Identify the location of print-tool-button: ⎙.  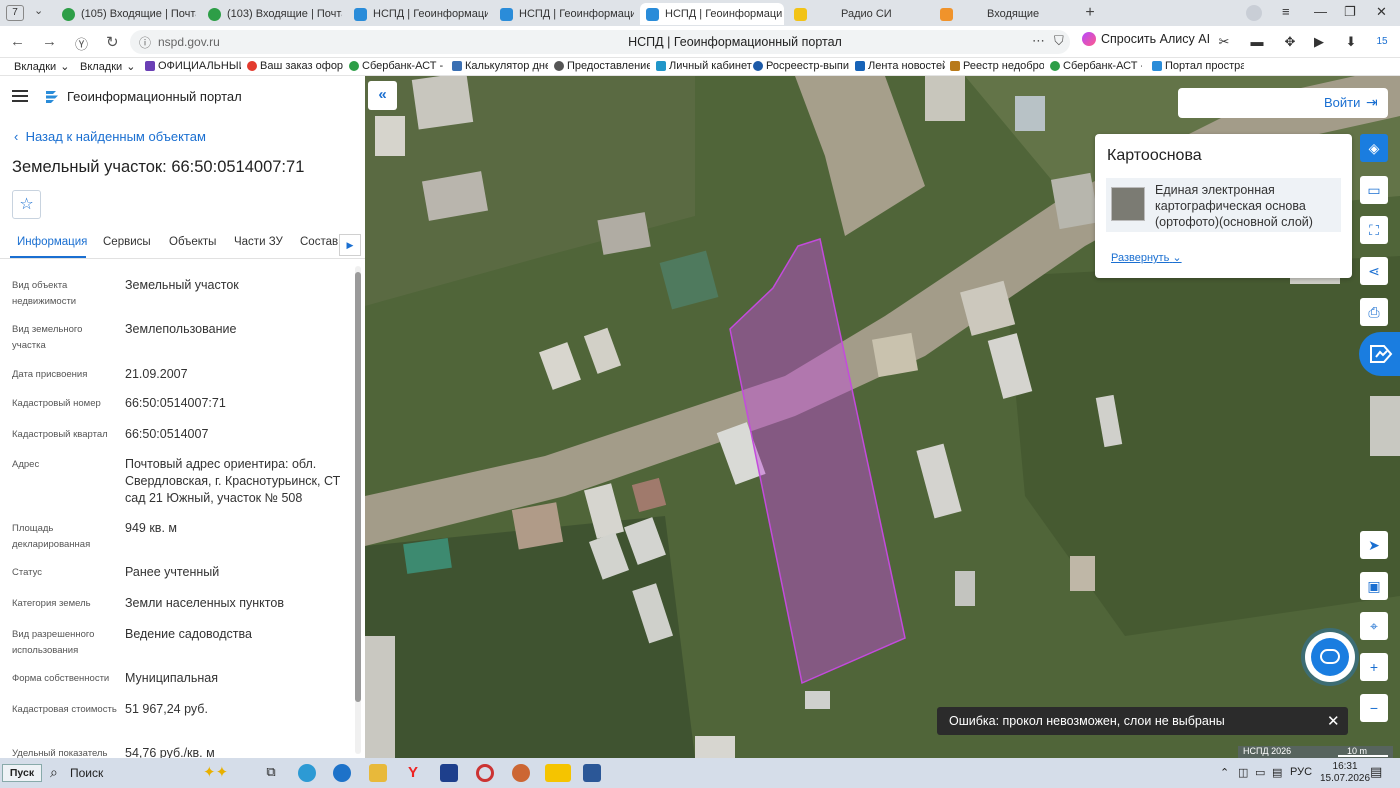
(1374, 312).